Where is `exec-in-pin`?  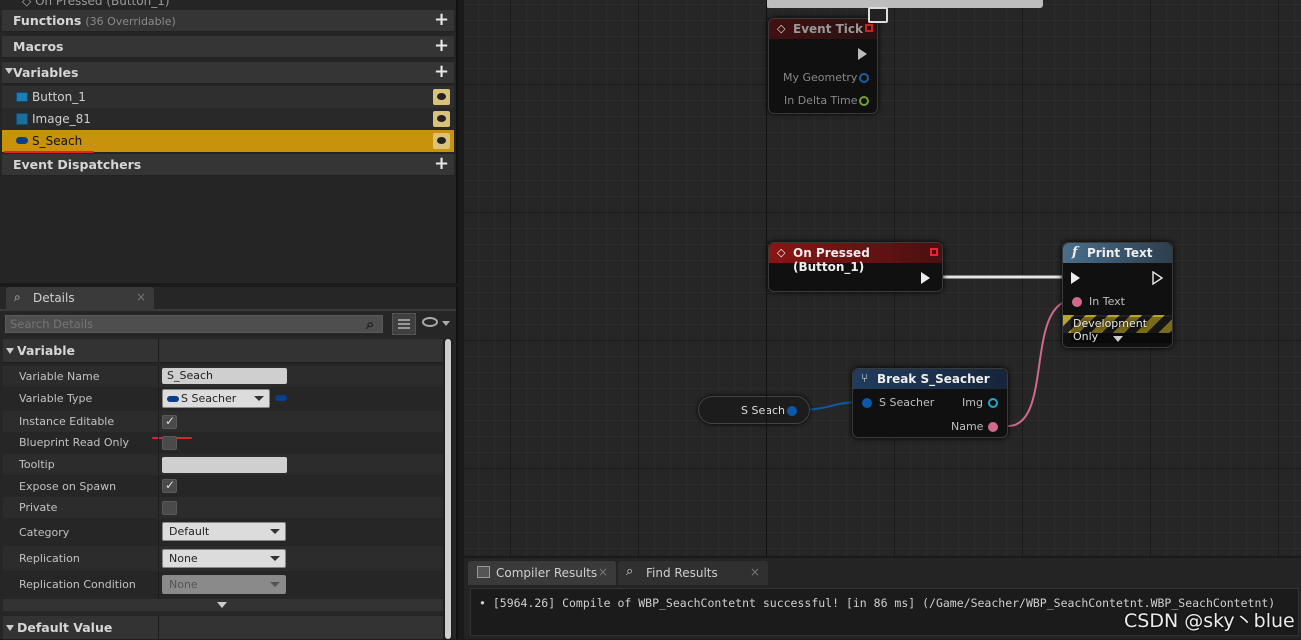 exec-in-pin is located at coordinates (1075, 278).